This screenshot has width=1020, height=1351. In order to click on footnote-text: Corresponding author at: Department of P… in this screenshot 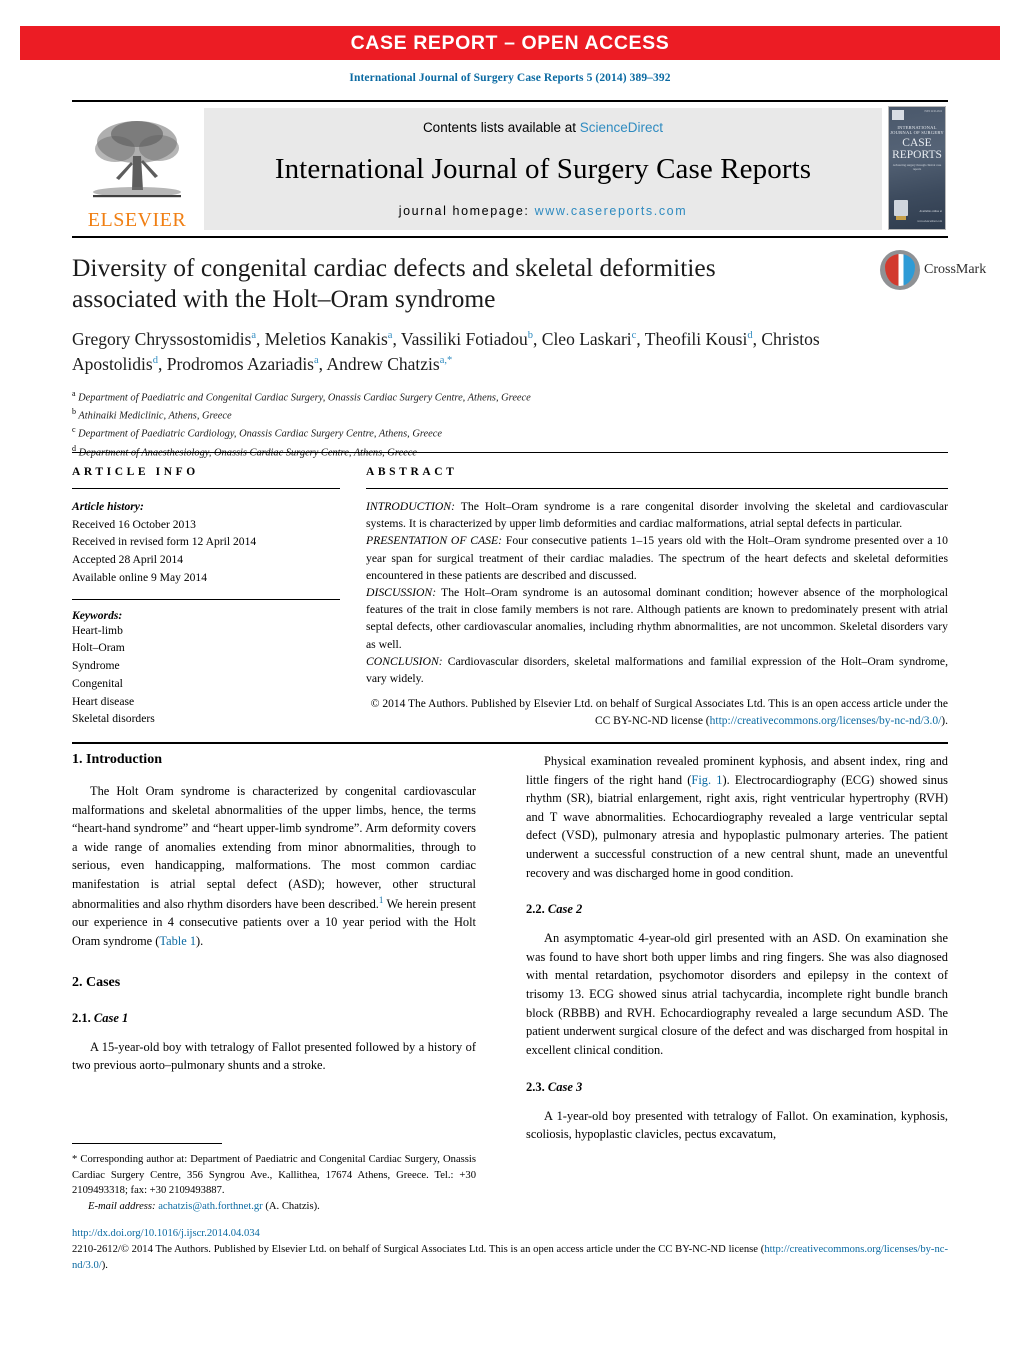, I will do `click(274, 1175)`.